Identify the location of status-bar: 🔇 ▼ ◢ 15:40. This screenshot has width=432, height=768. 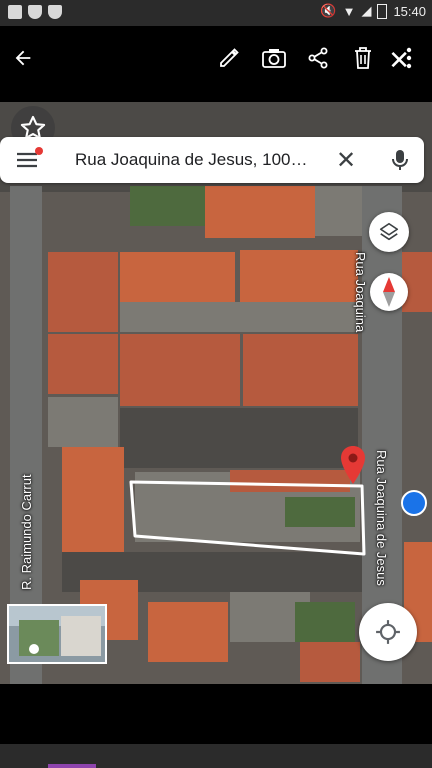
(216, 13).